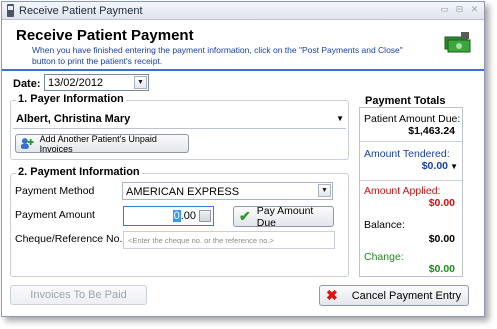 Image resolution: width=497 pixels, height=329 pixels. I want to click on amount-tendered-select: $0.00 ▼, so click(411, 166).